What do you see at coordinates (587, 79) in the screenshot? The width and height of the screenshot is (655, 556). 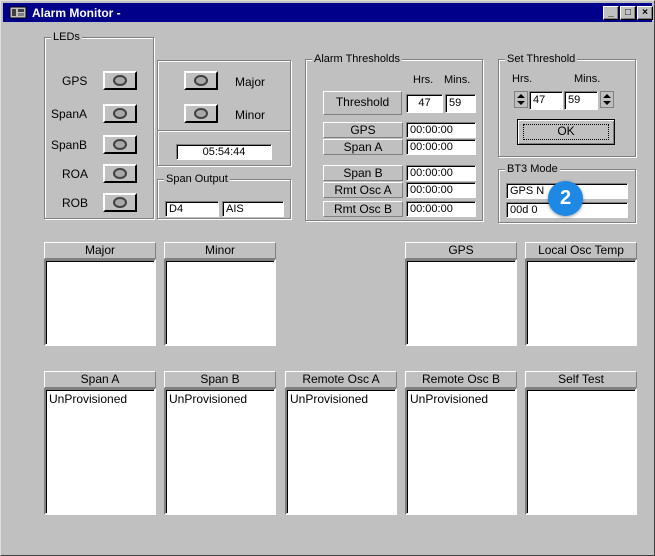 I see `set-mins-label: Mins.` at bounding box center [587, 79].